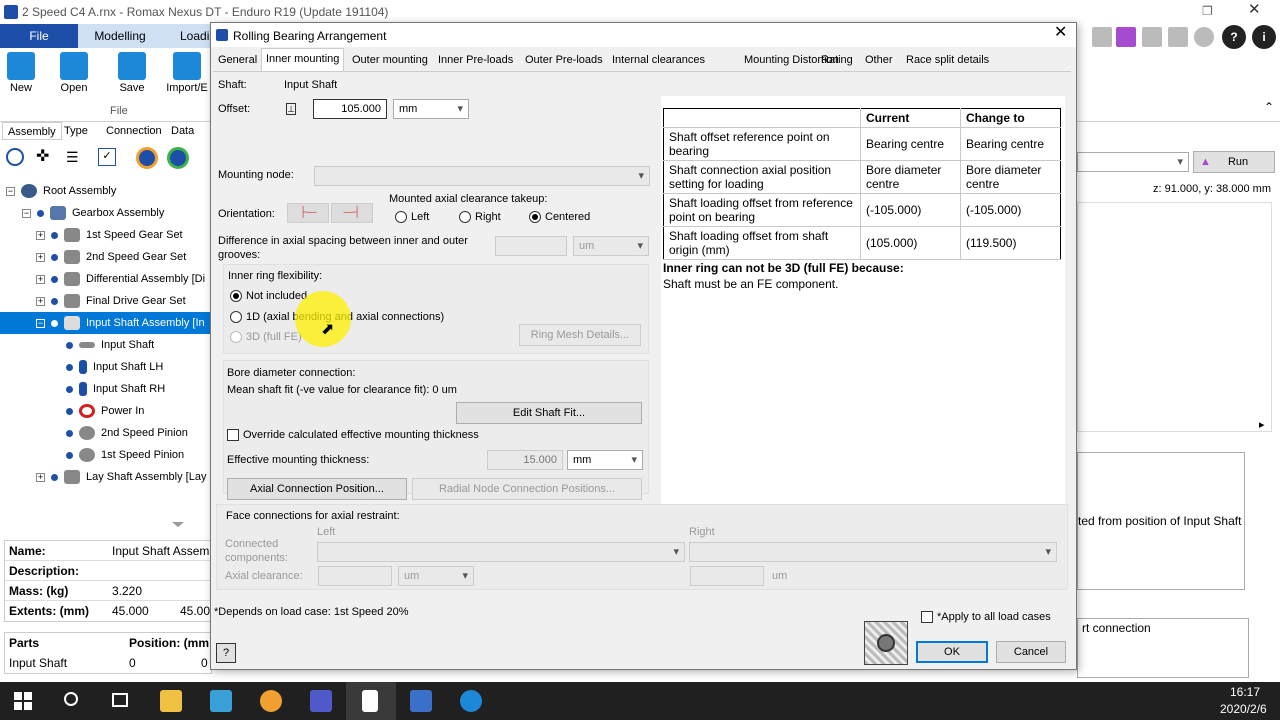 The image size is (1280, 720). What do you see at coordinates (178, 524) in the screenshot?
I see `splitter-grip-icon` at bounding box center [178, 524].